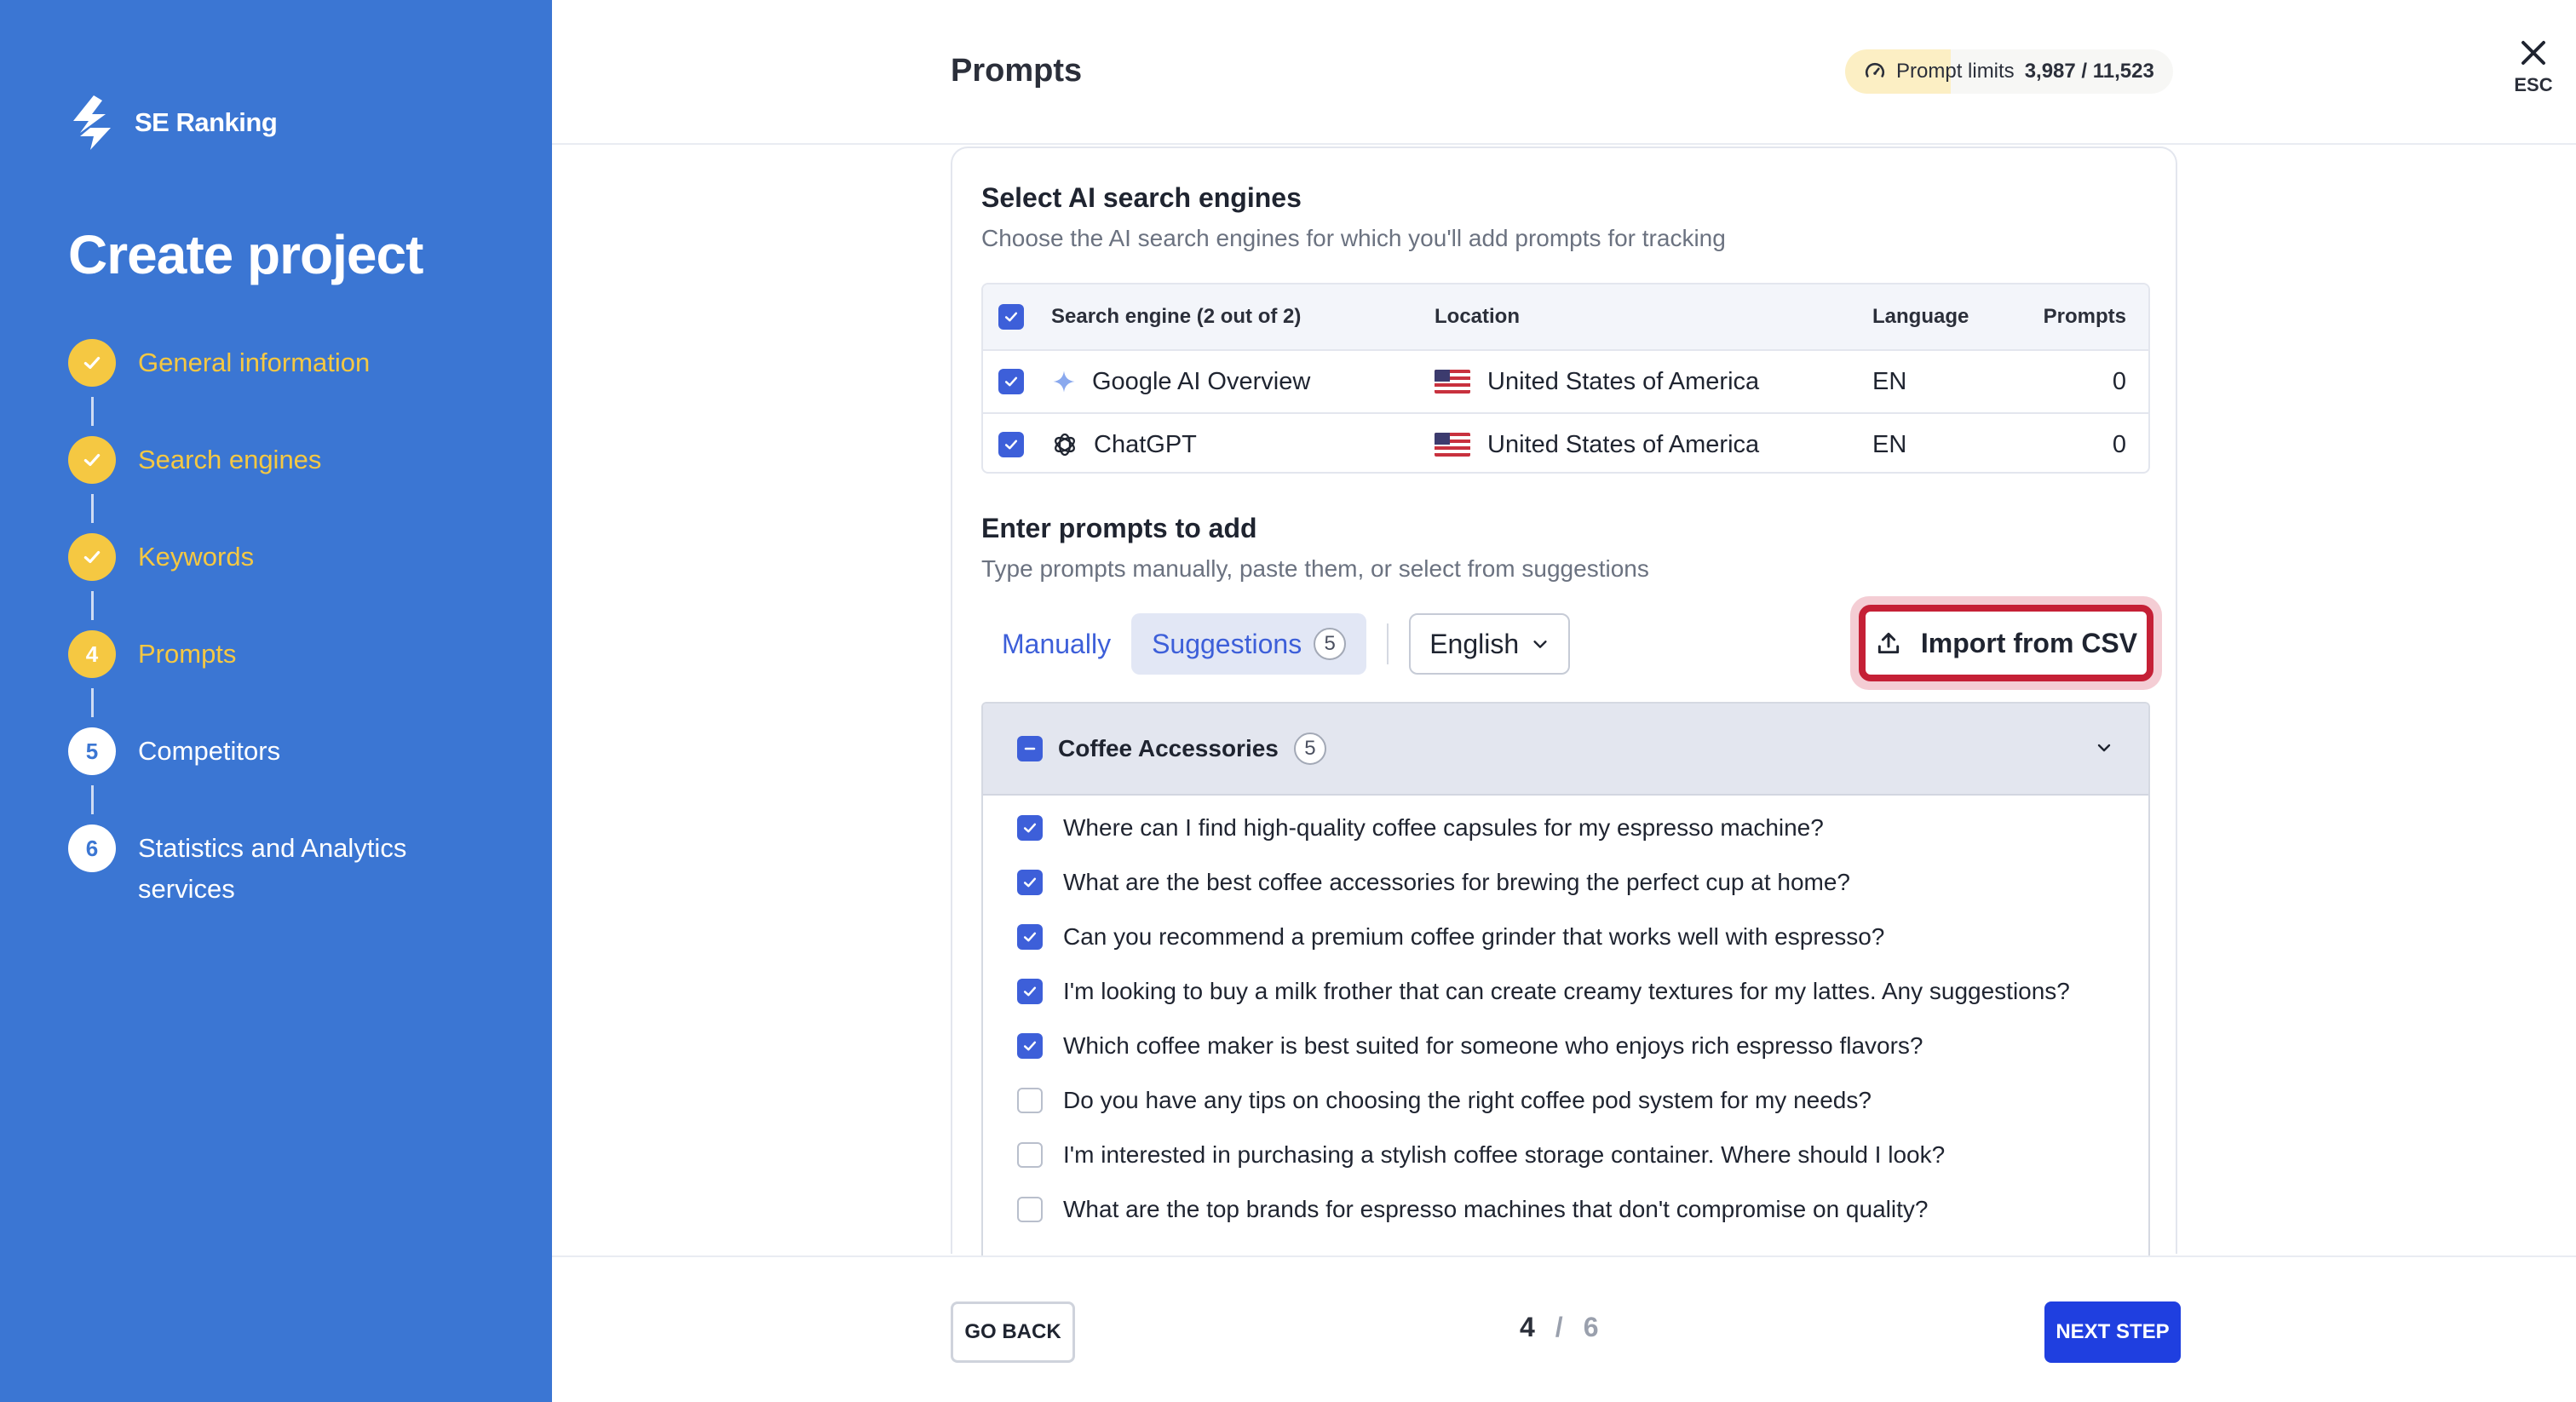 Image resolution: width=2576 pixels, height=1402 pixels. I want to click on page-title: Prompts, so click(1017, 71).